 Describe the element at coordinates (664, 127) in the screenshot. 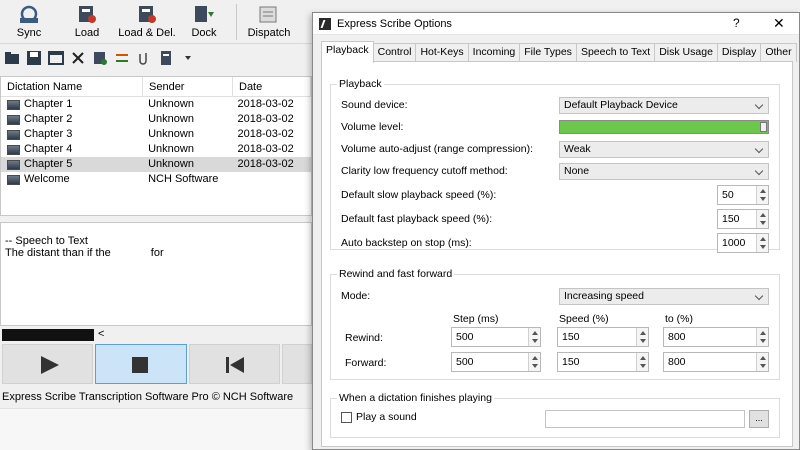

I see `volume-slider` at that location.